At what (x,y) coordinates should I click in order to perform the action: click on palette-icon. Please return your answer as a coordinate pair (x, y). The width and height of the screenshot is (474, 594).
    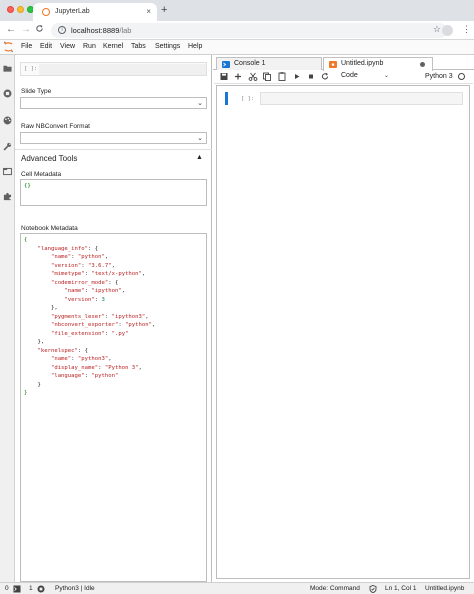
    Looking at the image, I should click on (7, 120).